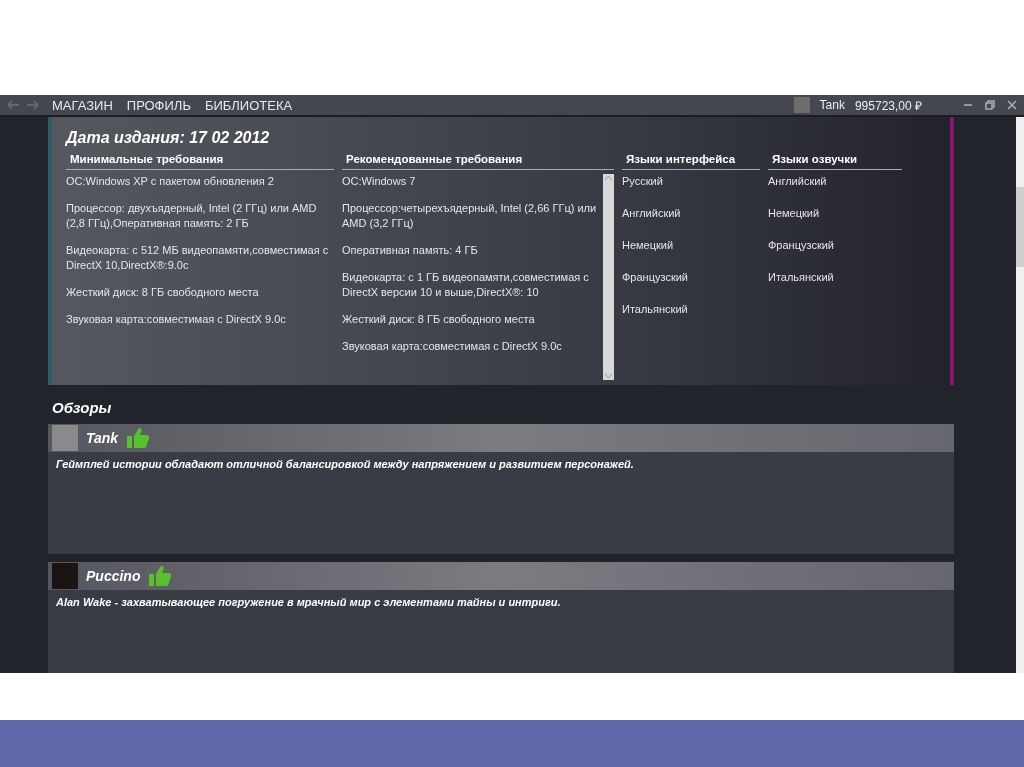  Describe the element at coordinates (345, 464) in the screenshot. I see `review-text: Геймплей истории обладают отличной балансировкой между напряжением и развитием персонажей.` at that location.